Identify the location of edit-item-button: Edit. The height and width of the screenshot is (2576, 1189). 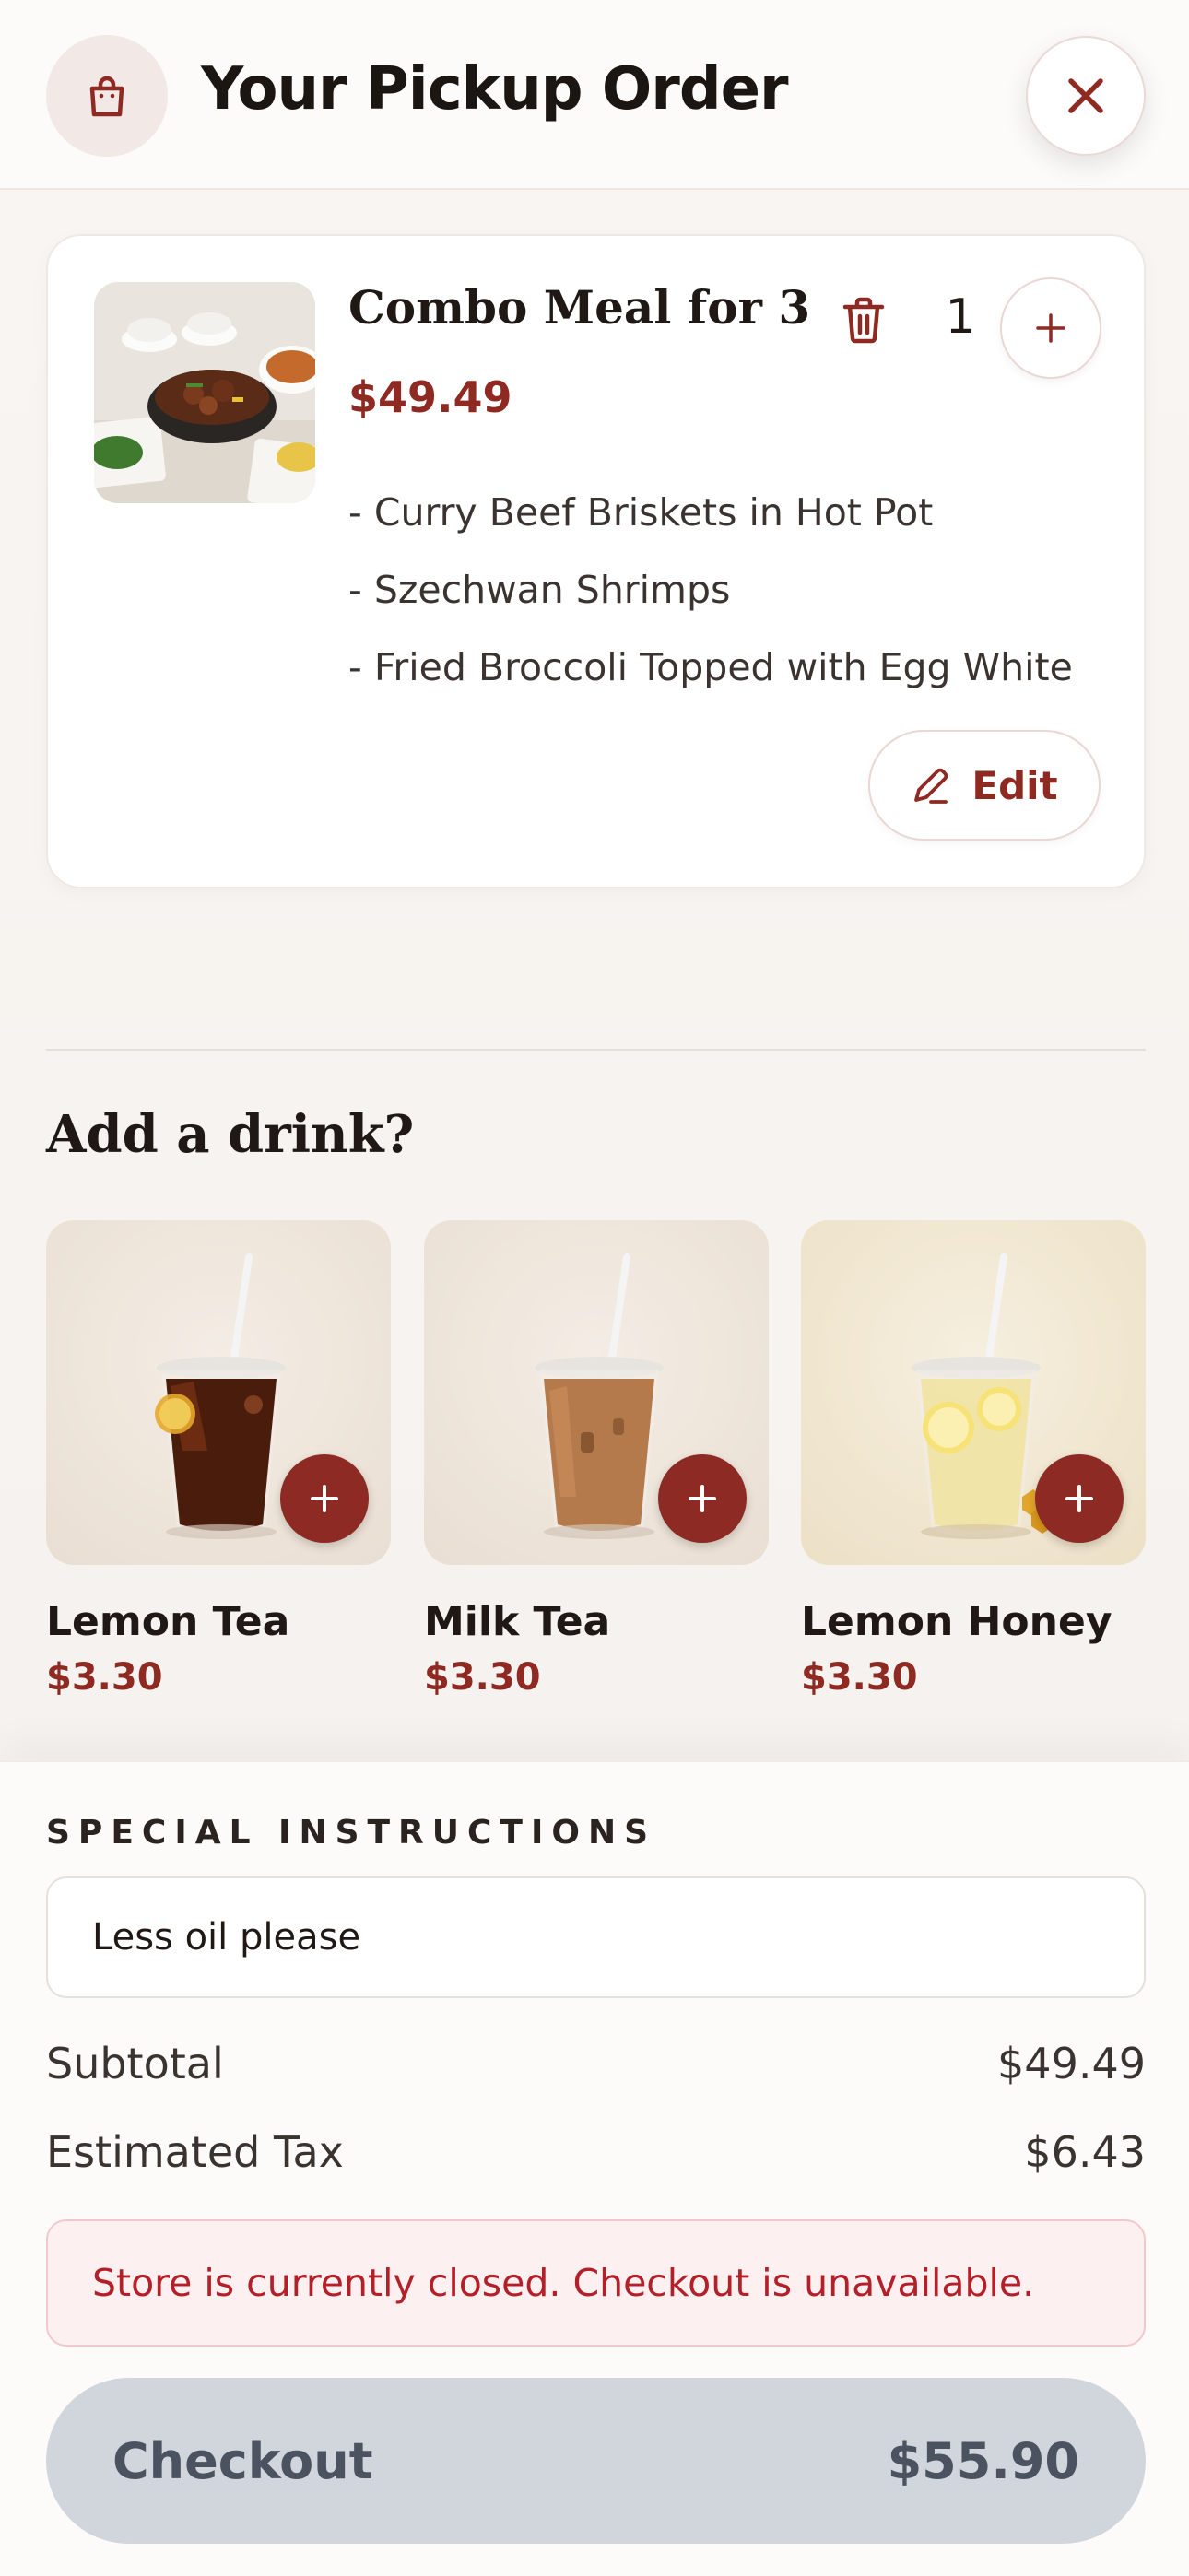
(984, 785).